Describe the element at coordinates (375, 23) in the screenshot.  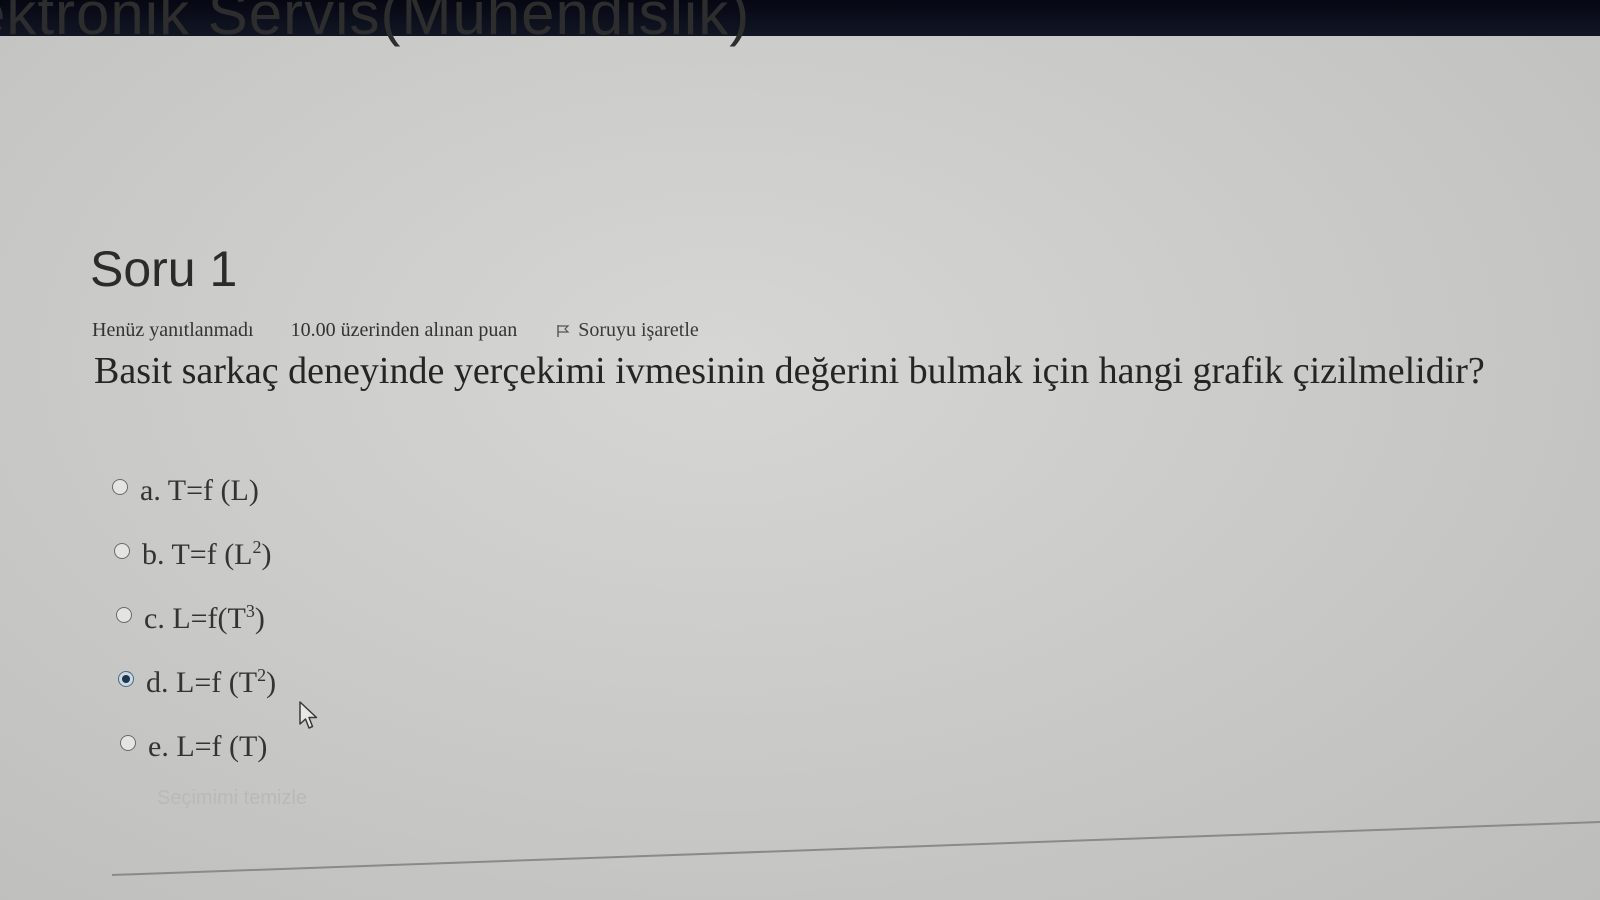
I see `course-title: ektronik Servis(Mühendislik)` at that location.